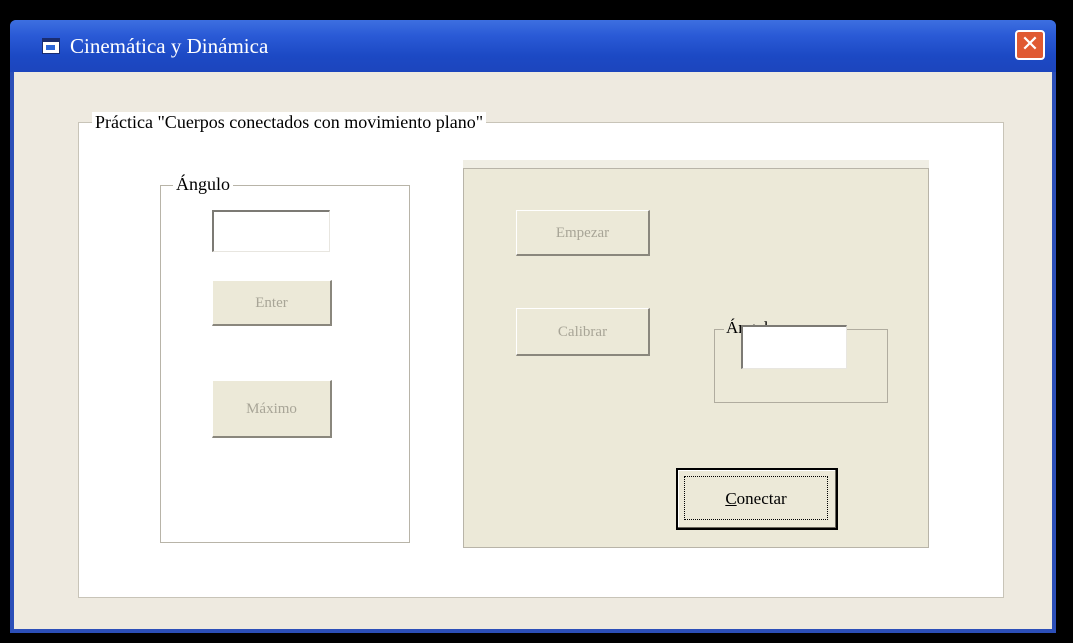 The height and width of the screenshot is (643, 1073). Describe the element at coordinates (731, 498) in the screenshot. I see `conectar-accelerator: C` at that location.